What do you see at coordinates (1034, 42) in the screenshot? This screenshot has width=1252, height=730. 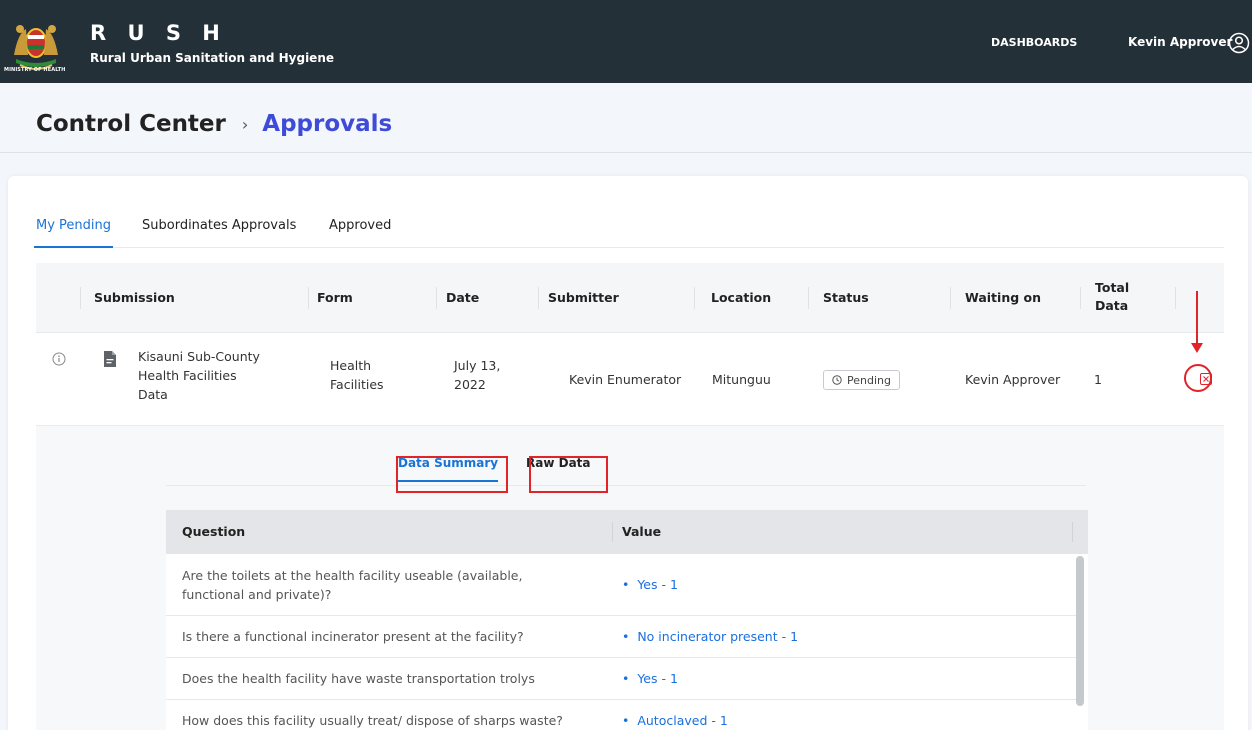 I see `nav-dashboards-link: DASHBOARDS` at bounding box center [1034, 42].